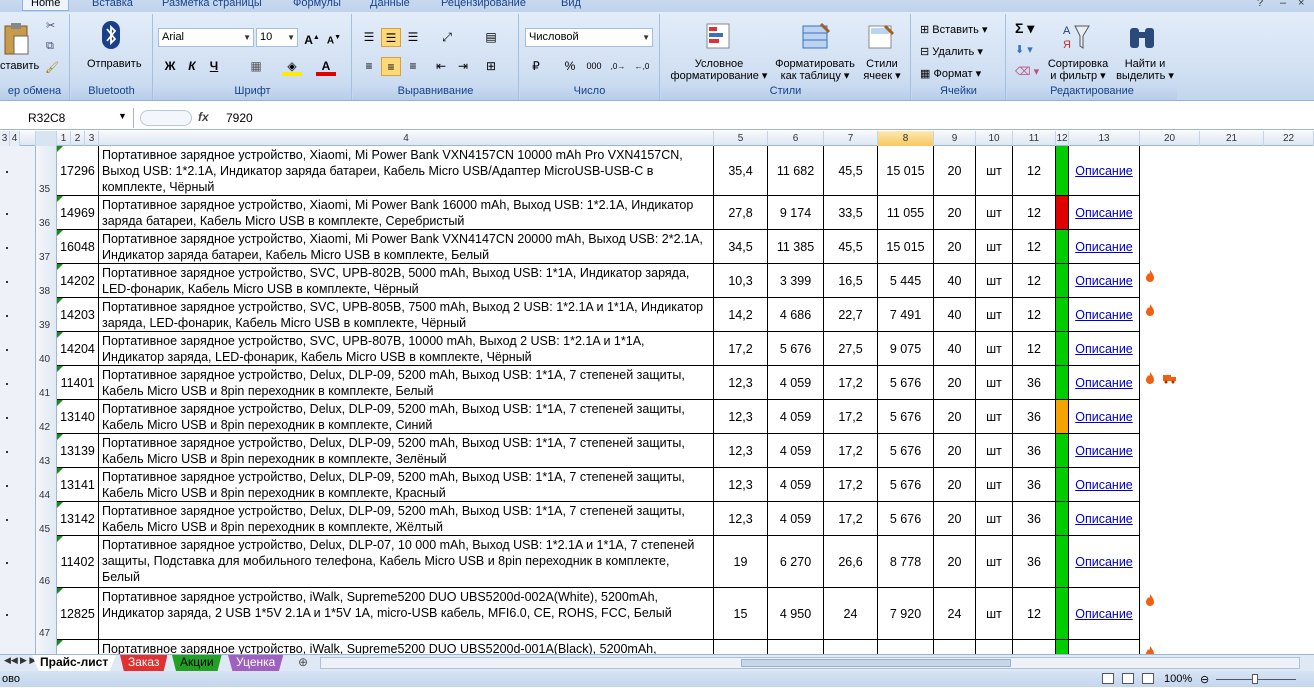  What do you see at coordinates (1034, 614) in the screenshot?
I see `cell-c11: 12` at bounding box center [1034, 614].